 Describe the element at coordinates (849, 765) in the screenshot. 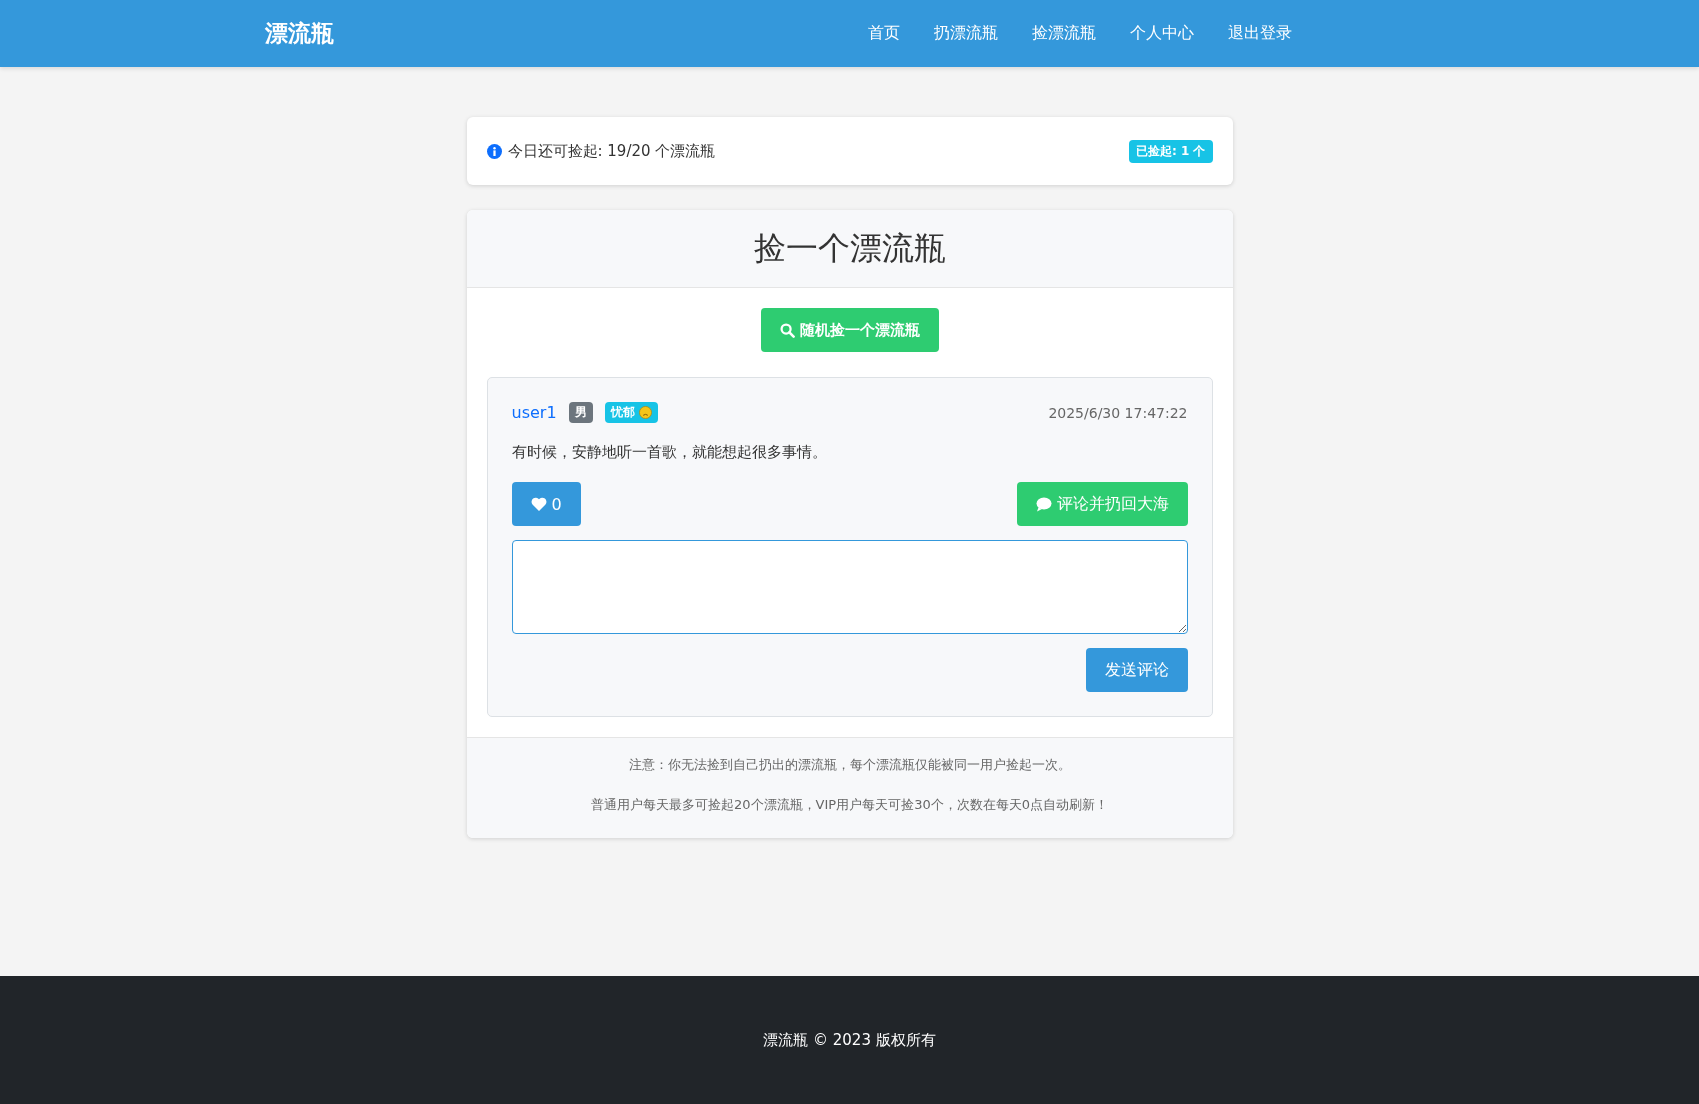

I see `note-text: 注意：你无法捡到自己扔出的漂流瓶，每个漂流瓶仅能被同一用户捡起一次。` at that location.